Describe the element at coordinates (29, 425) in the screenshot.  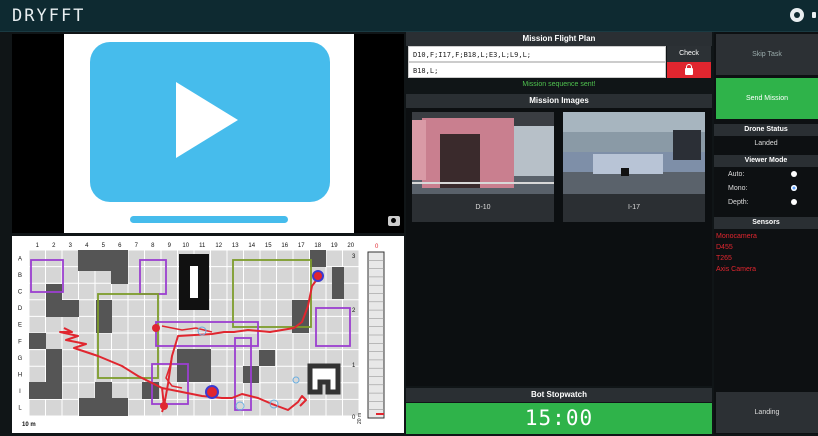
I see `scale-label: 10 m` at that location.